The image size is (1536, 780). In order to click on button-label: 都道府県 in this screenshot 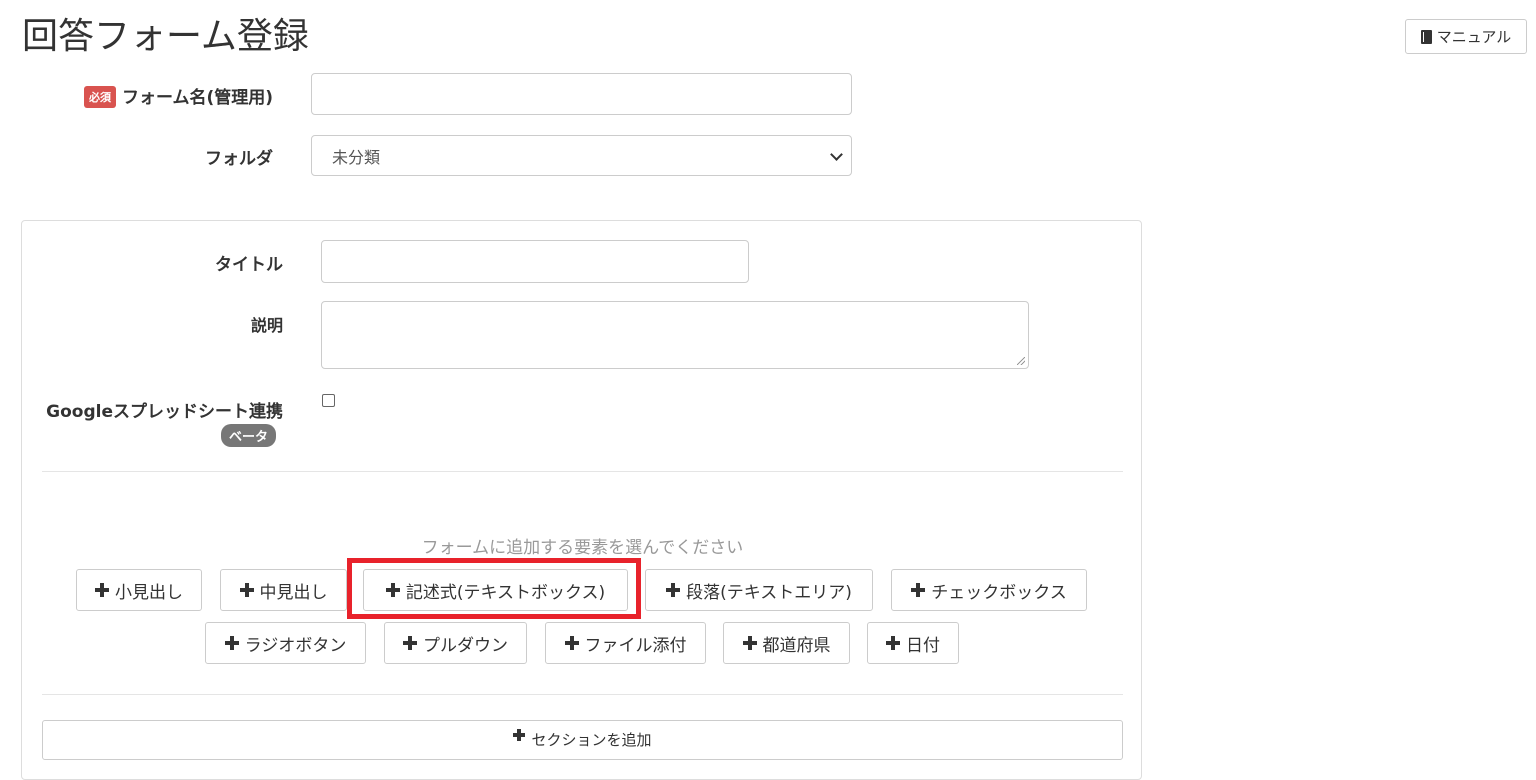, I will do `click(796, 645)`.